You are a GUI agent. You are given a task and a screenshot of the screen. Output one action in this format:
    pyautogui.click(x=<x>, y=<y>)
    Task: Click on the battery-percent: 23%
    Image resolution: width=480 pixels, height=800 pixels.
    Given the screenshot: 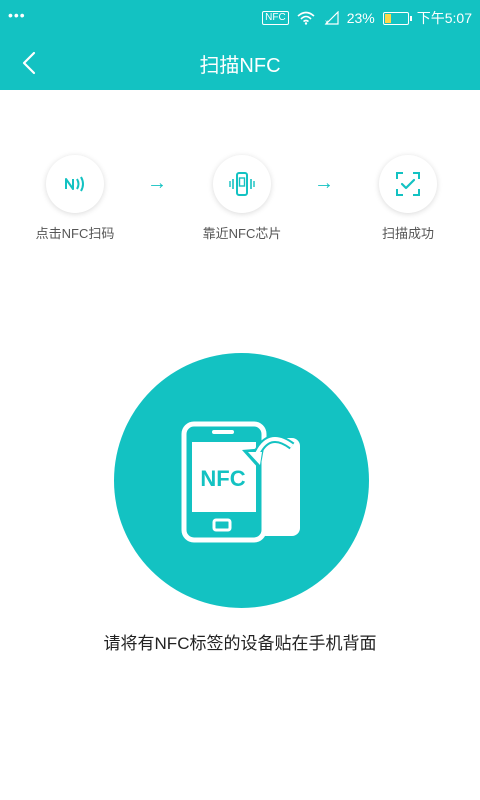 What is the action you would take?
    pyautogui.click(x=360, y=18)
    